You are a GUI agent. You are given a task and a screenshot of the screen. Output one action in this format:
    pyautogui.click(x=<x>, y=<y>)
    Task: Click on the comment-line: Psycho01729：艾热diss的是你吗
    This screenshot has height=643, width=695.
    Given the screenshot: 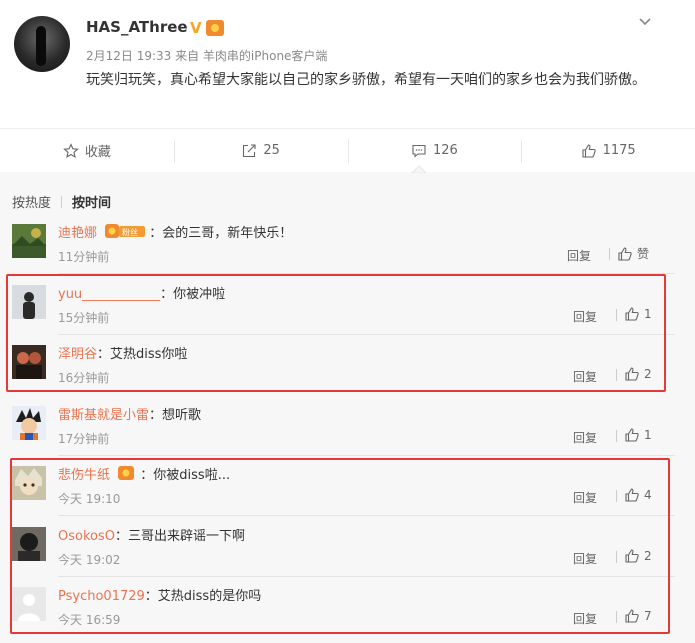 What is the action you would take?
    pyautogui.click(x=159, y=594)
    